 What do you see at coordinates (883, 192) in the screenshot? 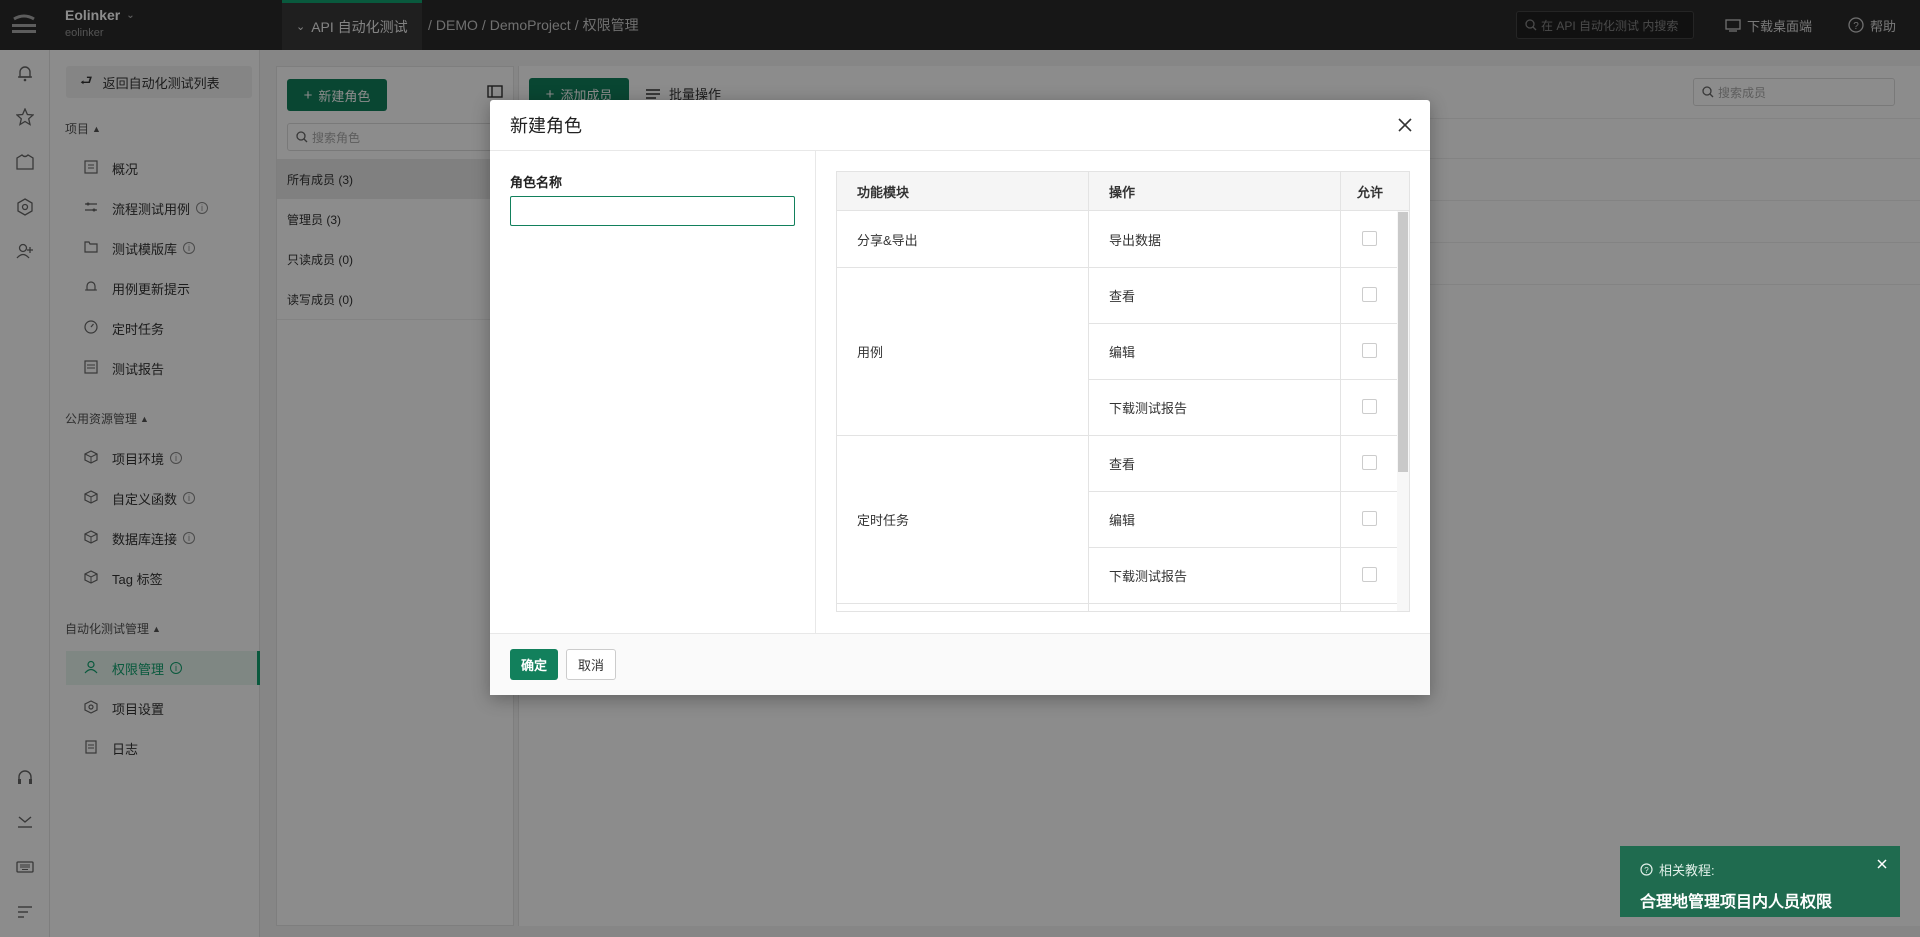
I see `column-header: 功能模块` at bounding box center [883, 192].